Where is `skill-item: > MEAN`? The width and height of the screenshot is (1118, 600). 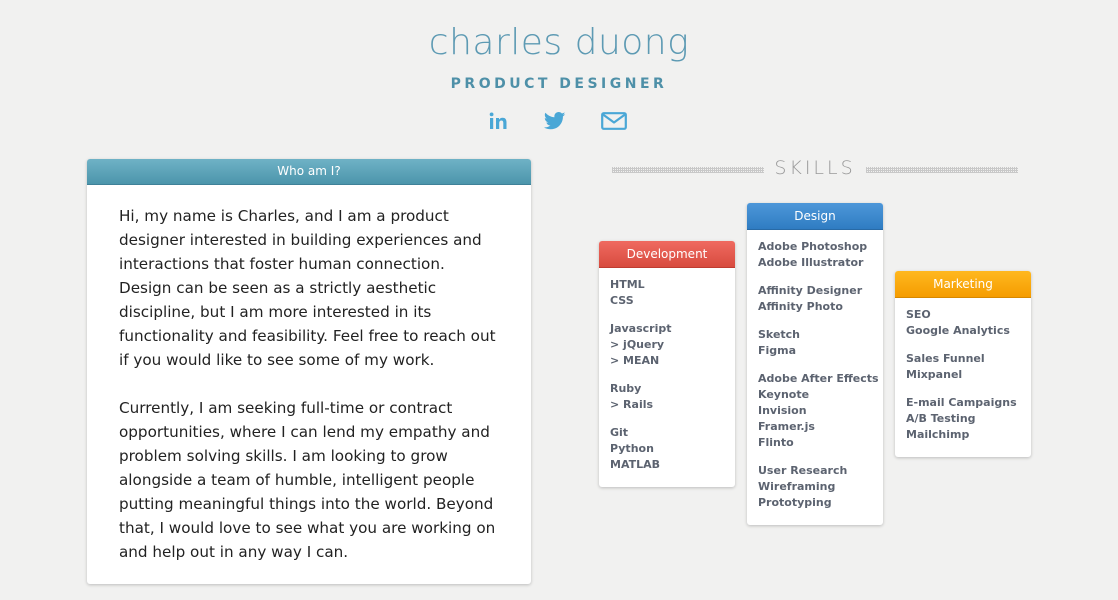
skill-item: > MEAN is located at coordinates (635, 360).